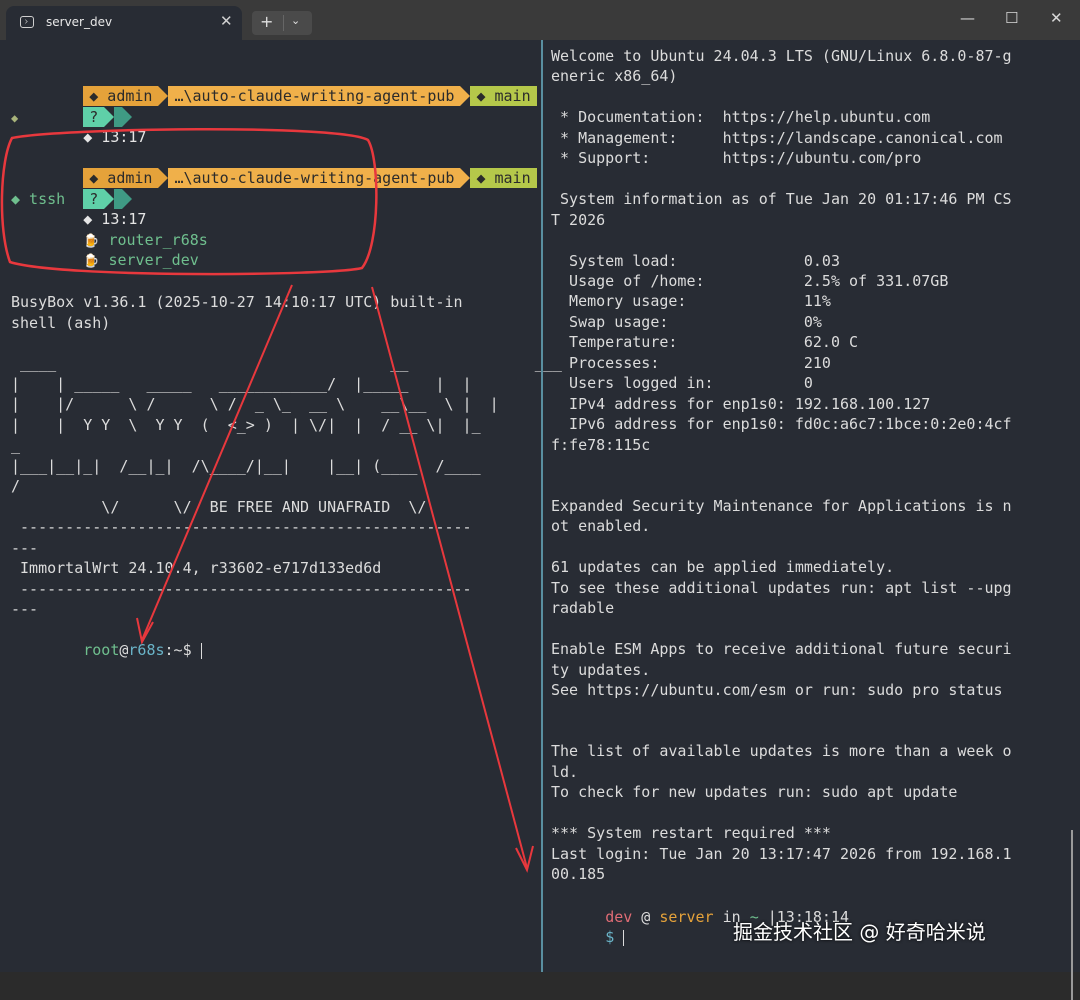  Describe the element at coordinates (106, 639) in the screenshot. I see `shell-prompt: root@r68s:~$` at that location.